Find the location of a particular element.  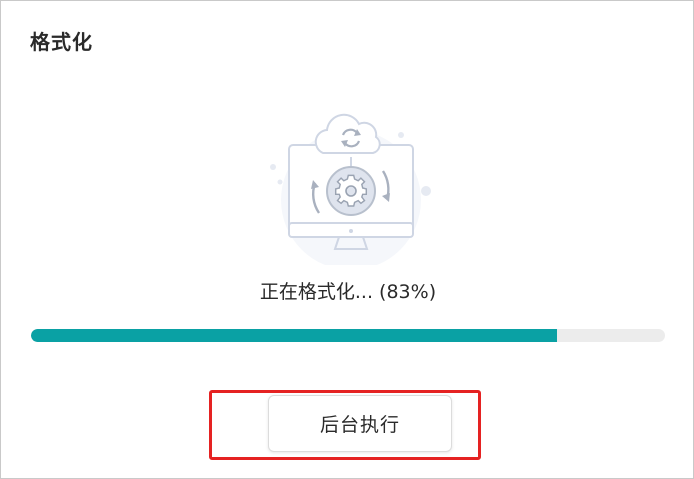

dialog-title: 格式化 is located at coordinates (61, 42).